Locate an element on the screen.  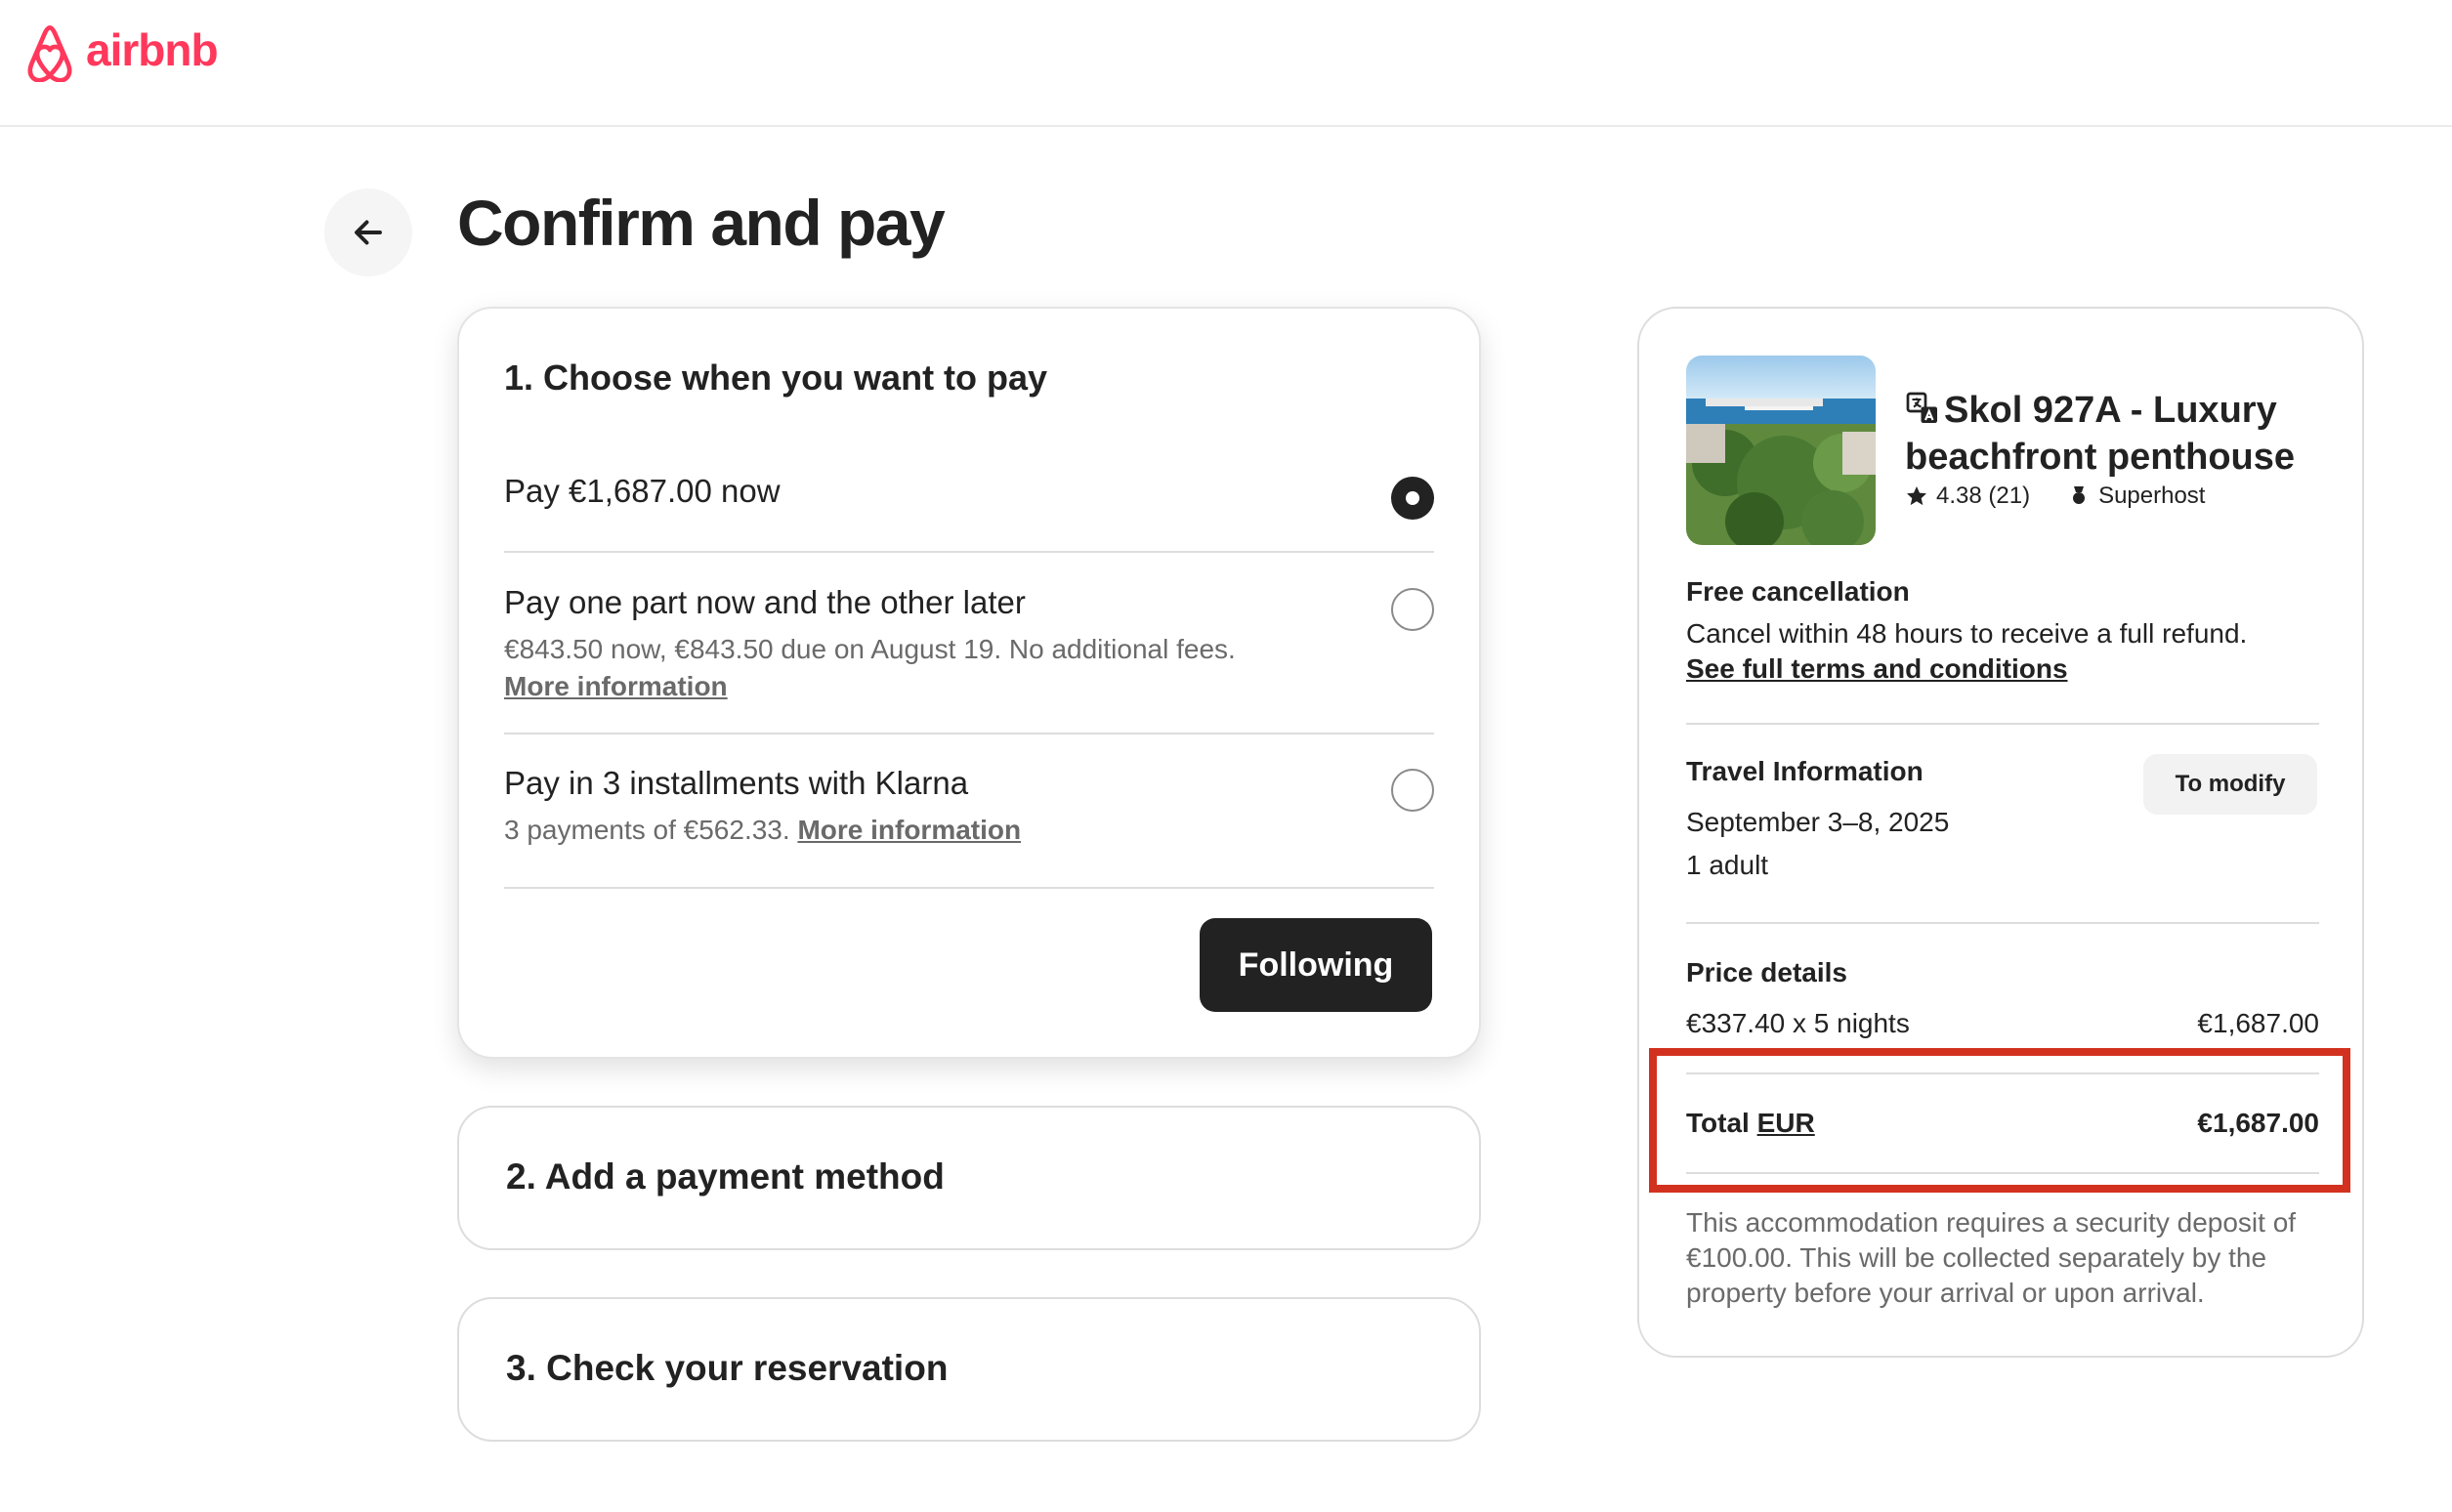
superhost-label: Superhost is located at coordinates (2152, 496).